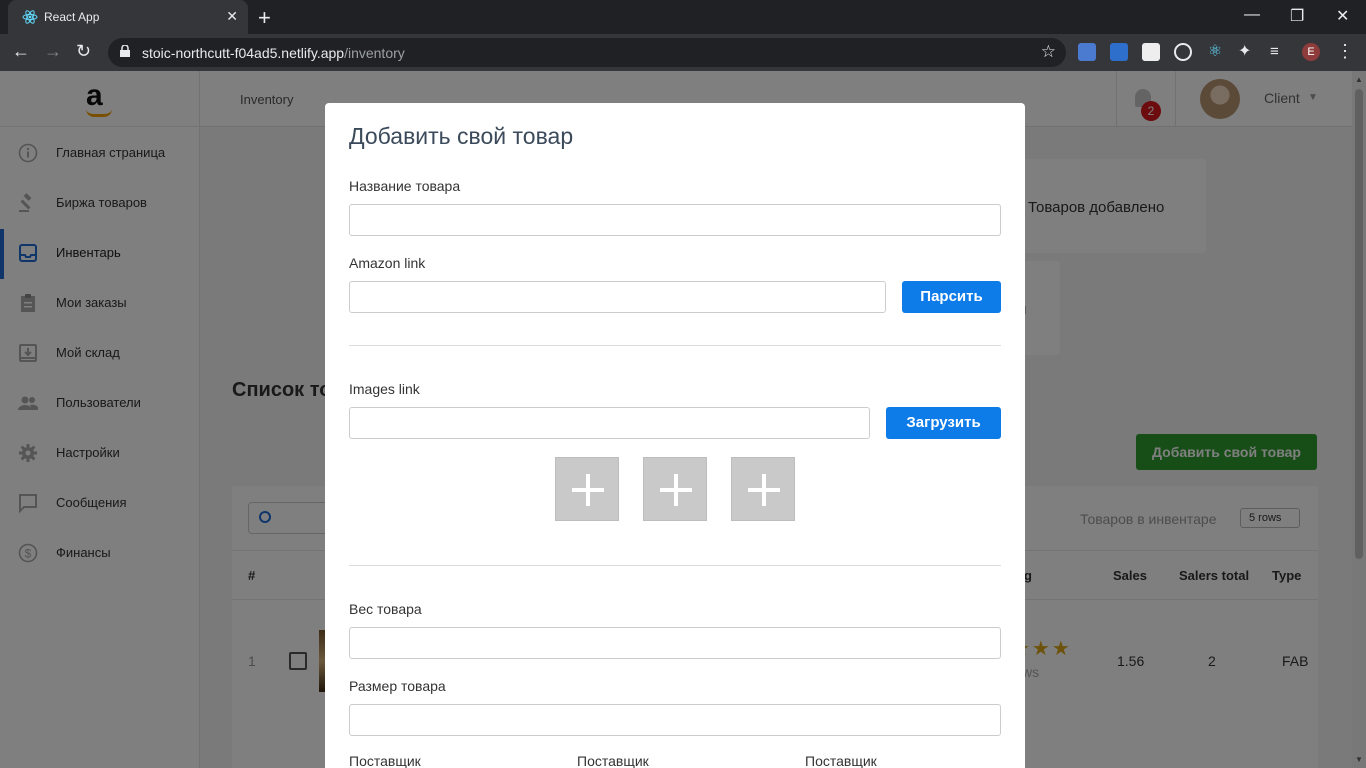 The image size is (1366, 768). Describe the element at coordinates (1119, 52) in the screenshot. I see `calendar-extension-icon` at that location.